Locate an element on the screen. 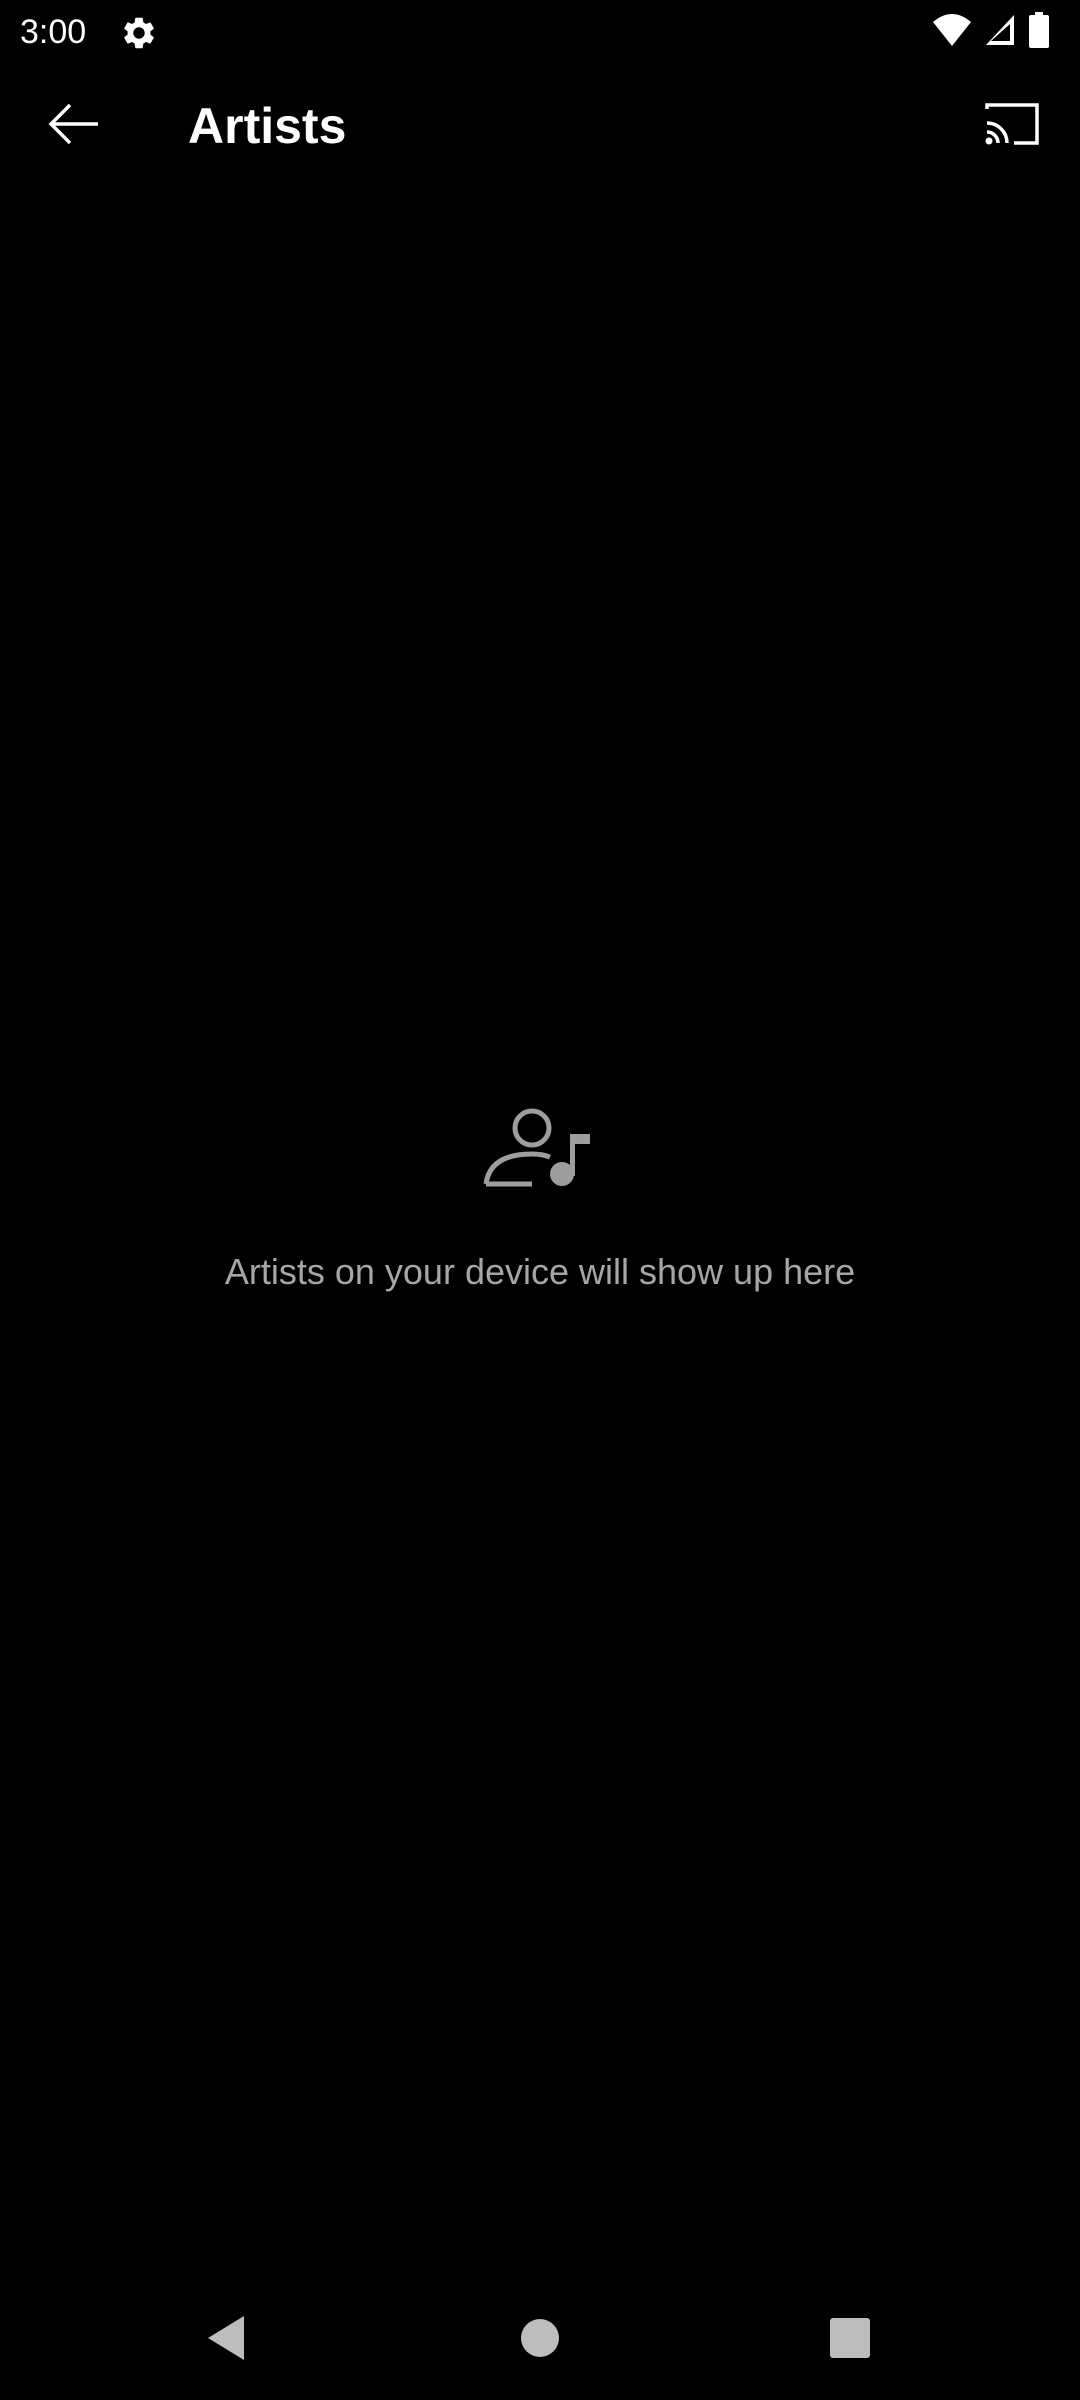  nav-recents-button is located at coordinates (850, 2340).